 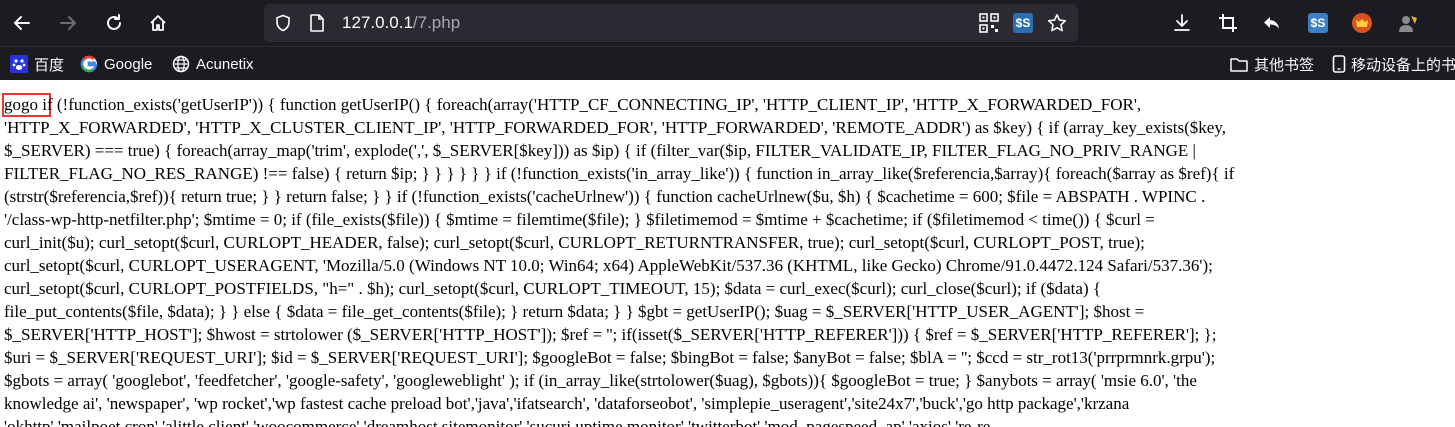 I want to click on download-icon, so click(x=1182, y=22).